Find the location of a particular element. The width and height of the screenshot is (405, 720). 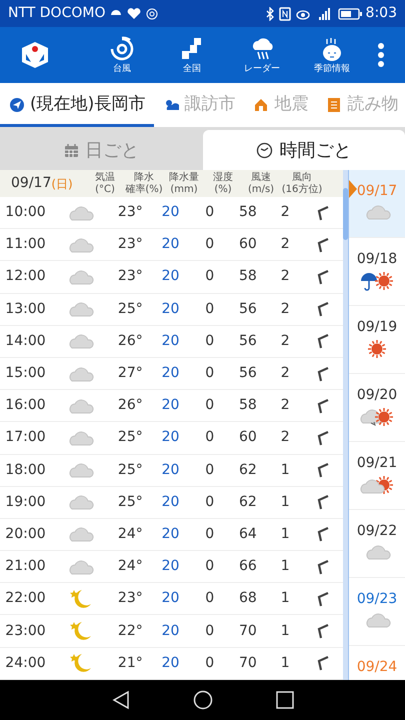

time-cell-text: 11:00 is located at coordinates (25, 244).